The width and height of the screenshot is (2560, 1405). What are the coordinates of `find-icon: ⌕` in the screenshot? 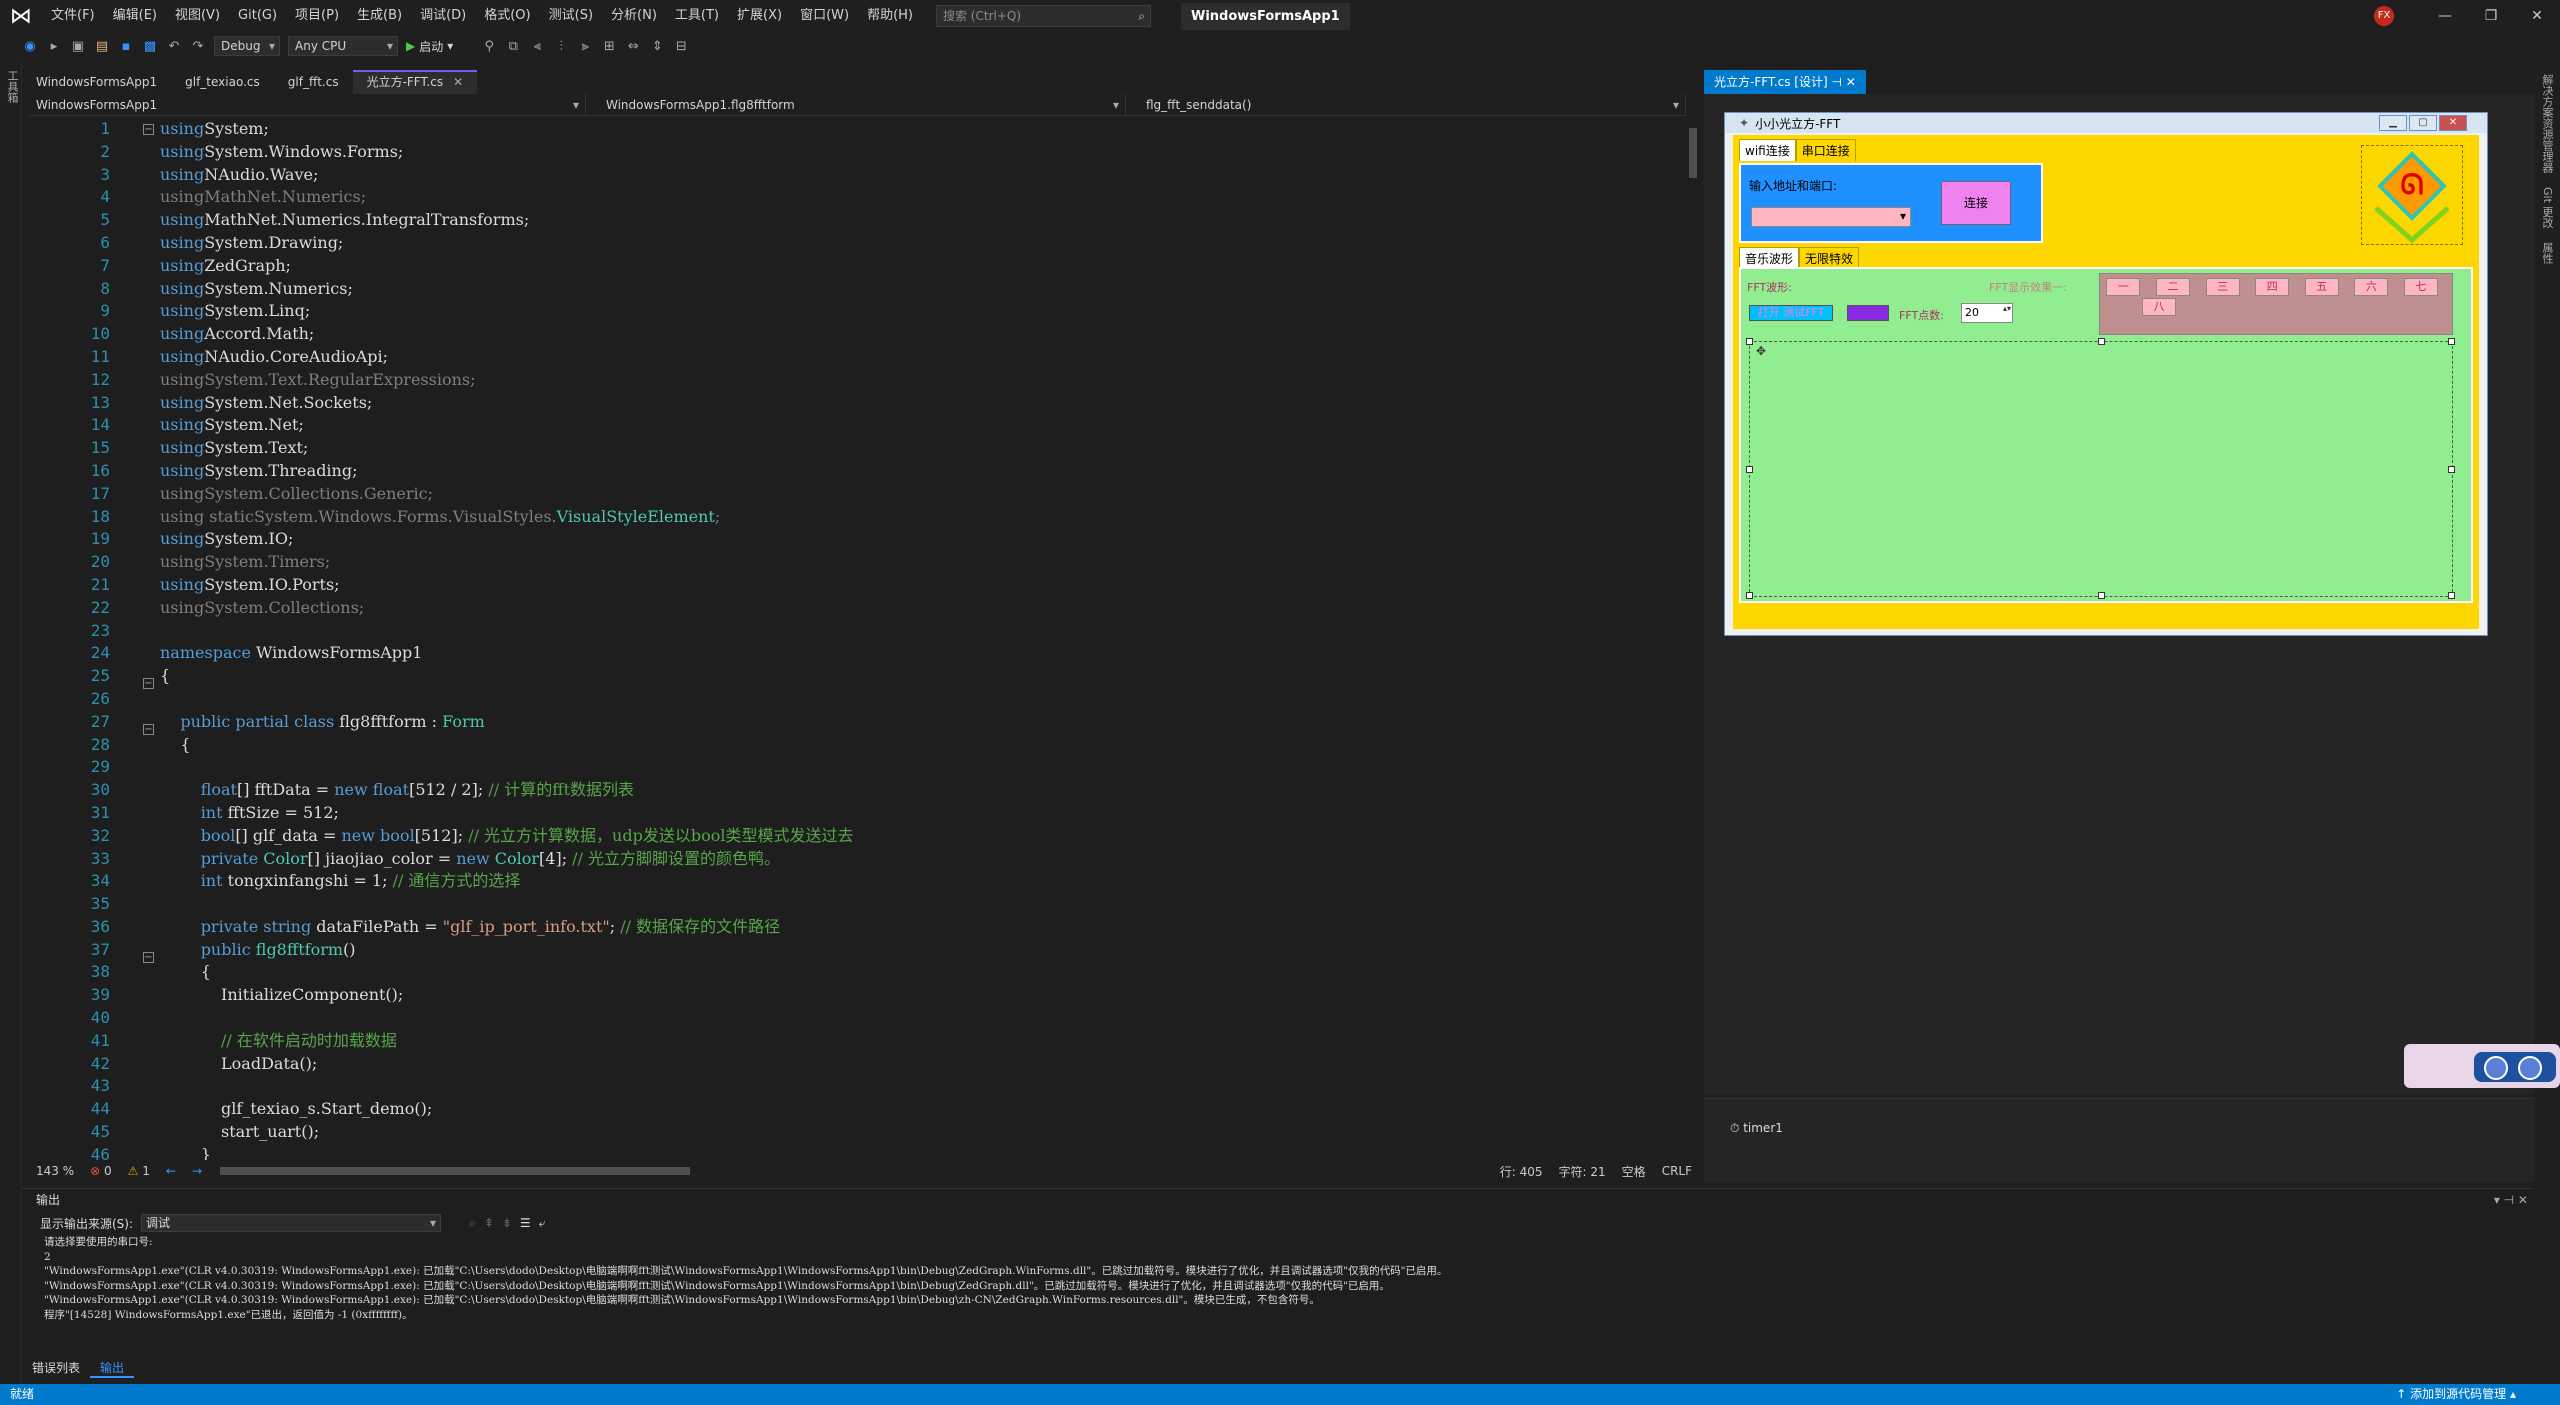 It's located at (472, 1223).